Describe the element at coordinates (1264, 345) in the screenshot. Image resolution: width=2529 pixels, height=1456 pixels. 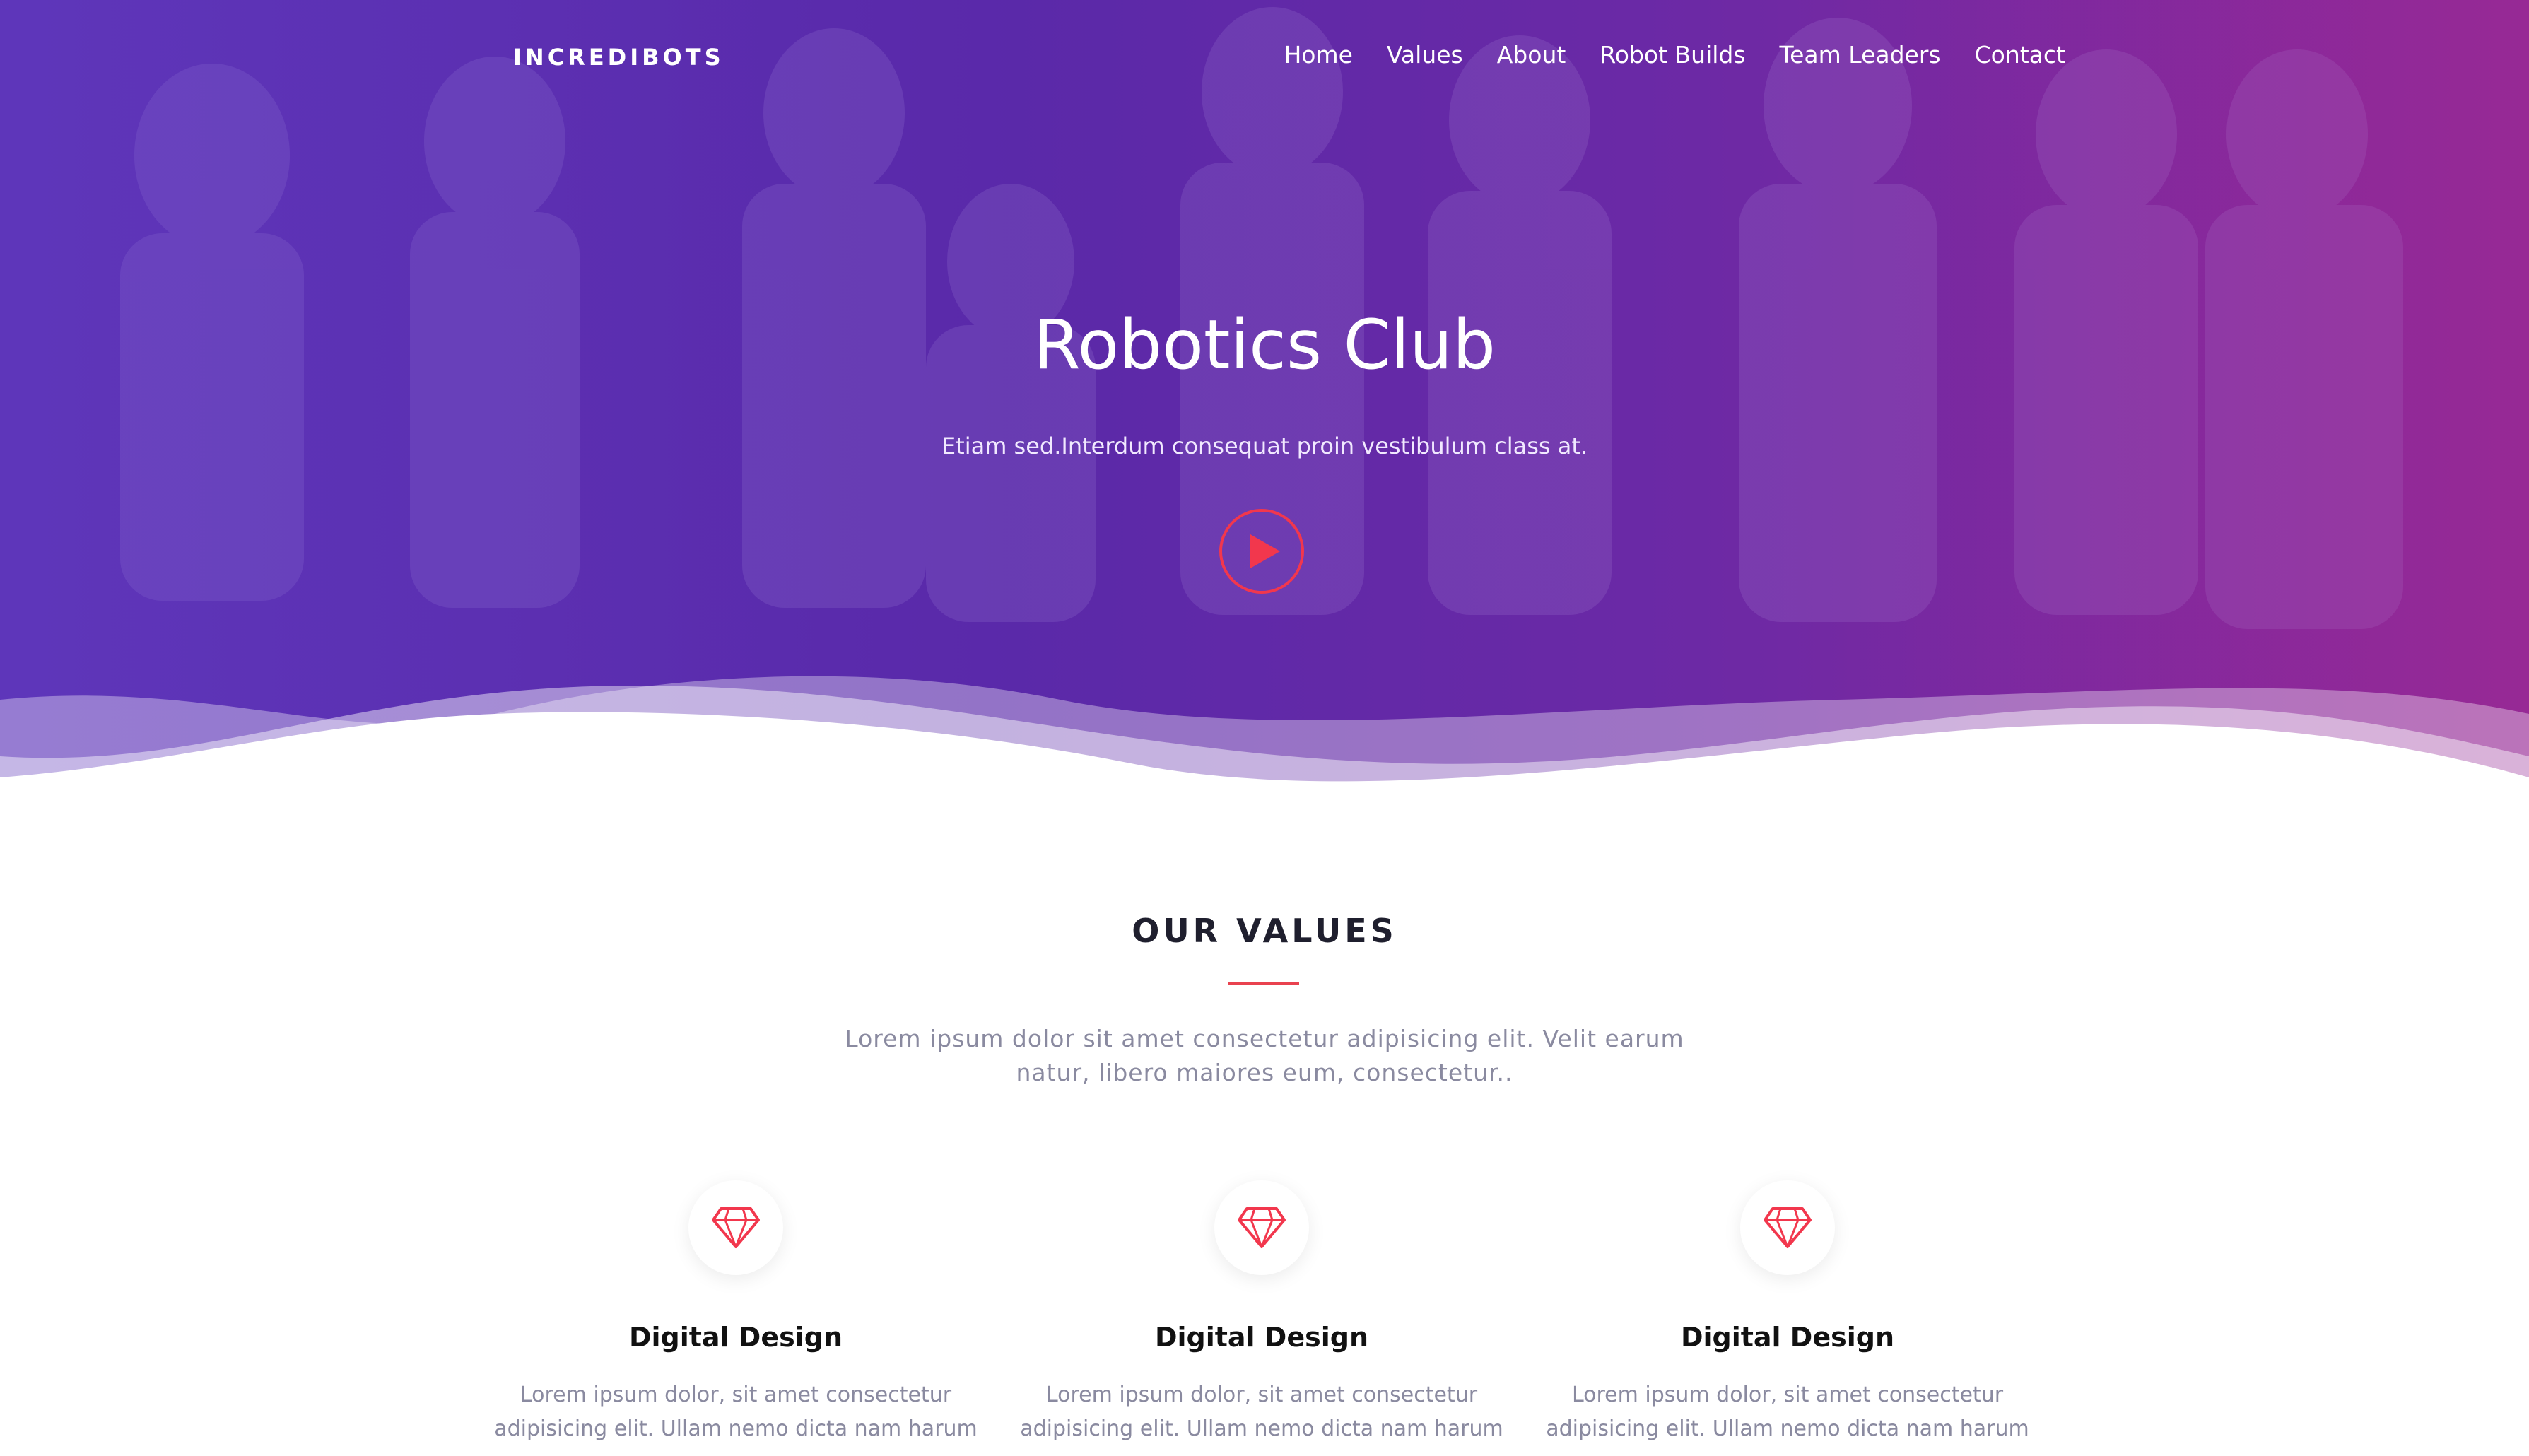
I see `hero-title: Robotics Club` at that location.